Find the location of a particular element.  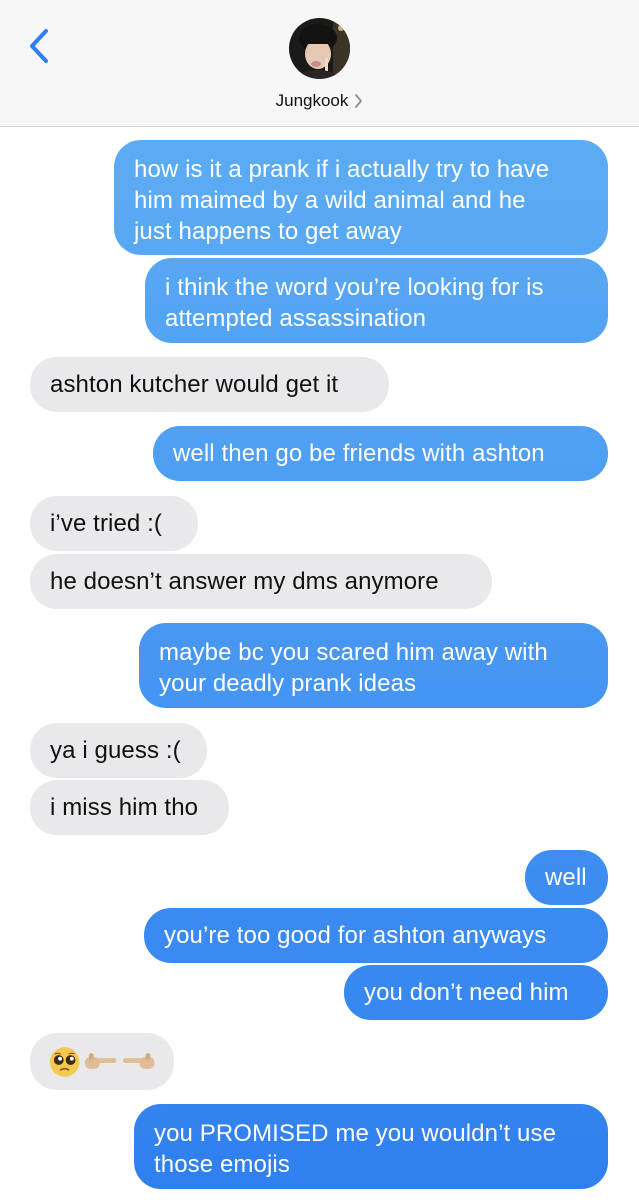

message-bubble-received: i’ve tried :( is located at coordinates (114, 523).